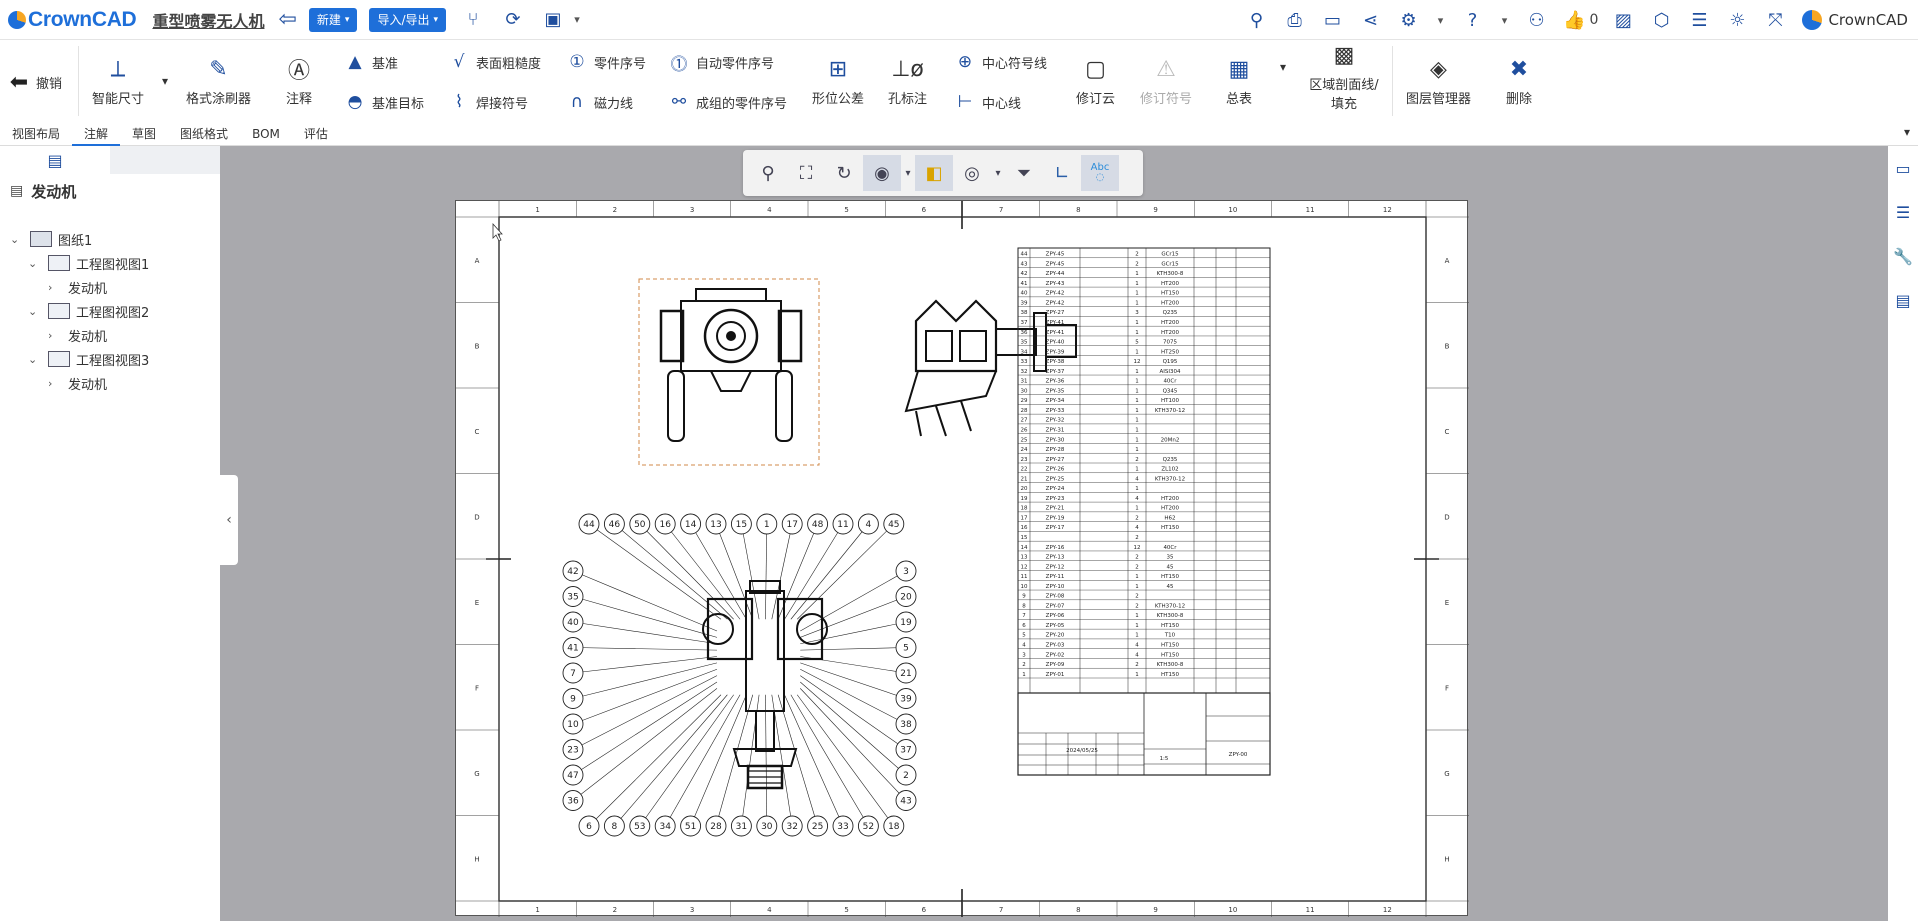 This screenshot has height=921, width=1918. What do you see at coordinates (1100, 675) in the screenshot?
I see `bom-row: 1 ZPY-01 1 HT150` at bounding box center [1100, 675].